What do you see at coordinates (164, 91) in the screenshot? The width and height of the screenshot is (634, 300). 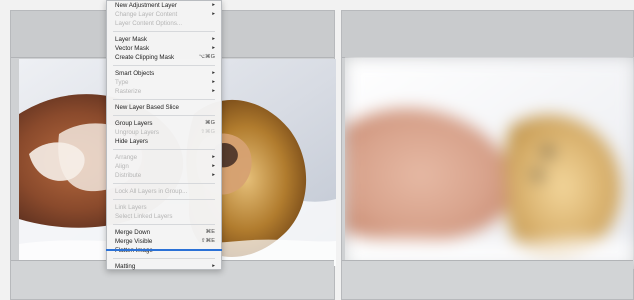 I see `menu-item: Rasterize ▸` at bounding box center [164, 91].